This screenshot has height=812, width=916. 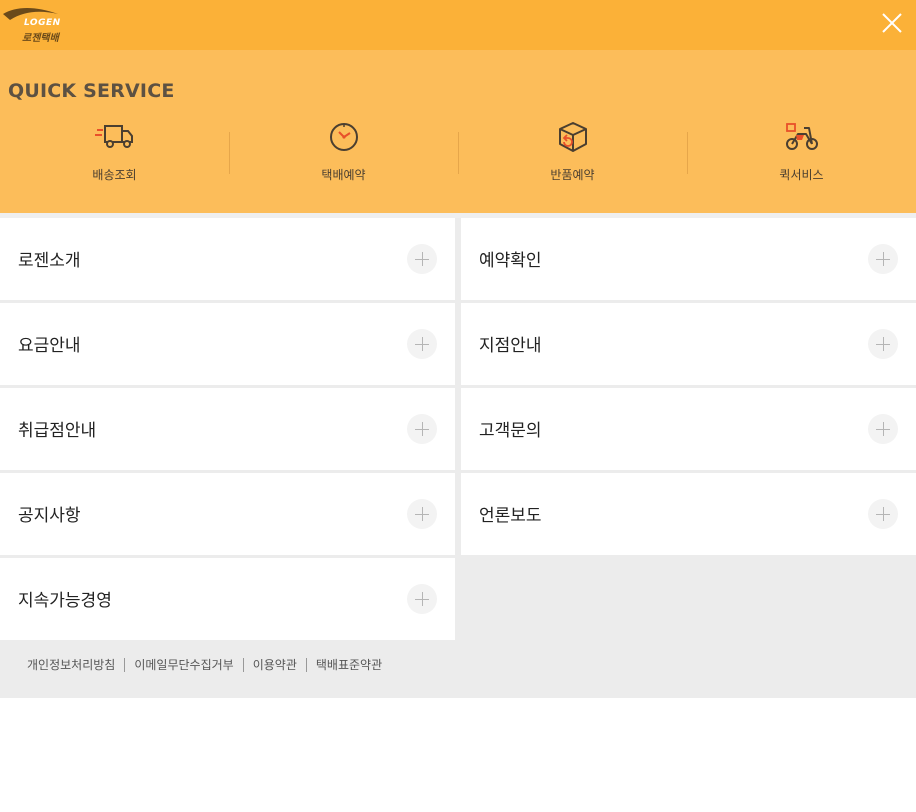 I want to click on logo-text-ko: 로젠택배, so click(x=40, y=38).